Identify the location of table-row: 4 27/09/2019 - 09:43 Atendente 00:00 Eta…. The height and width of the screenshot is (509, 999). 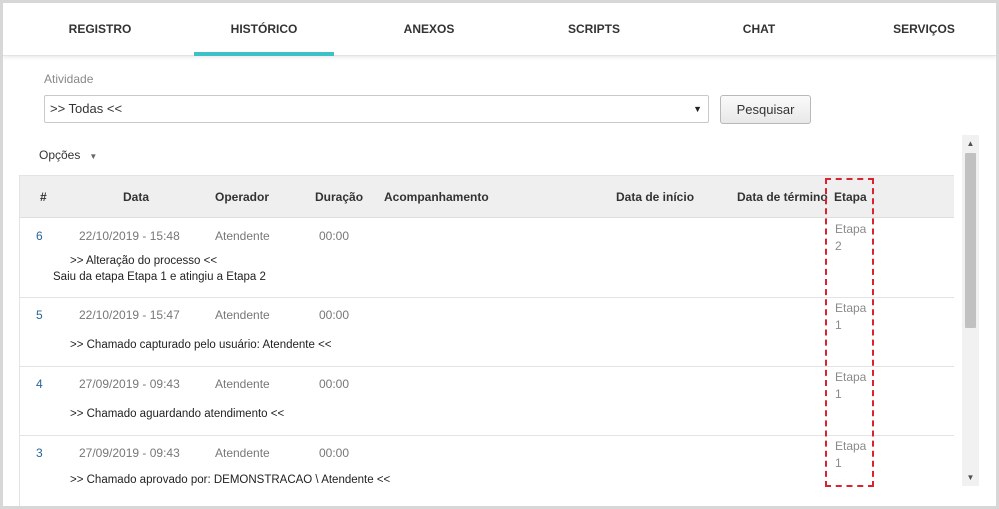
(487, 401).